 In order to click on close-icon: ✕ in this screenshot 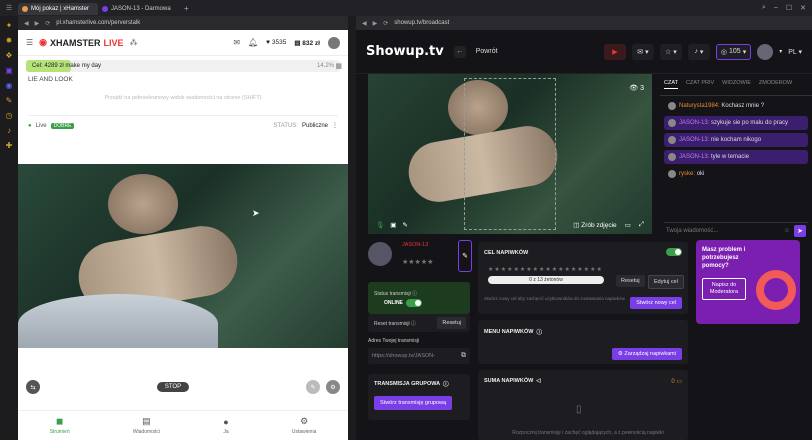, I will do `click(803, 8)`.